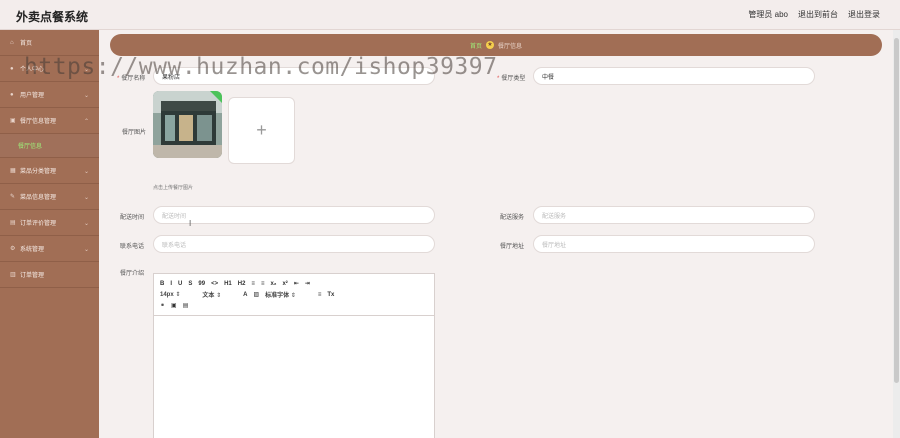 The height and width of the screenshot is (438, 900). Describe the element at coordinates (307, 283) in the screenshot. I see `indent-button: ⇥` at that location.